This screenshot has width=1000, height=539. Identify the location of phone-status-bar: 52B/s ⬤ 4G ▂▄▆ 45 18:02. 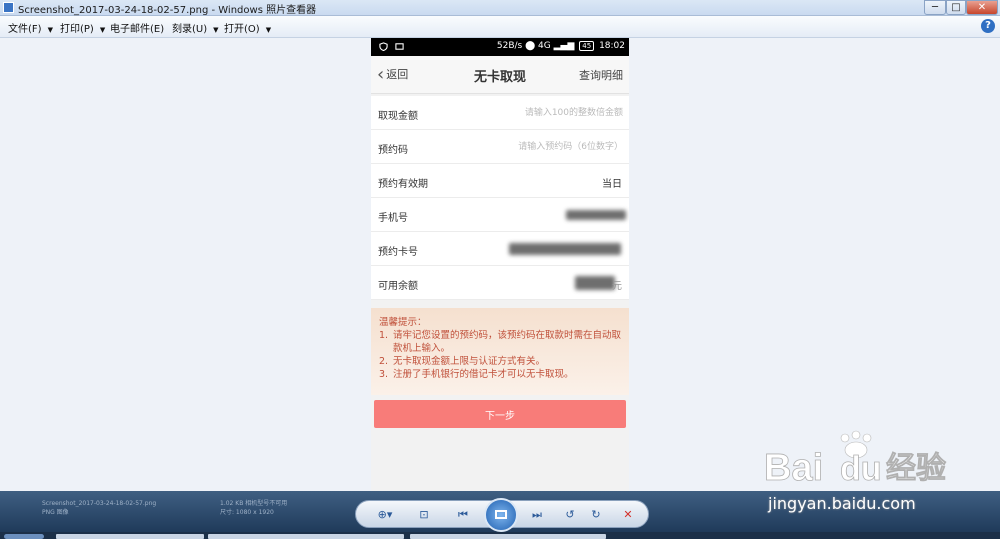
(500, 47).